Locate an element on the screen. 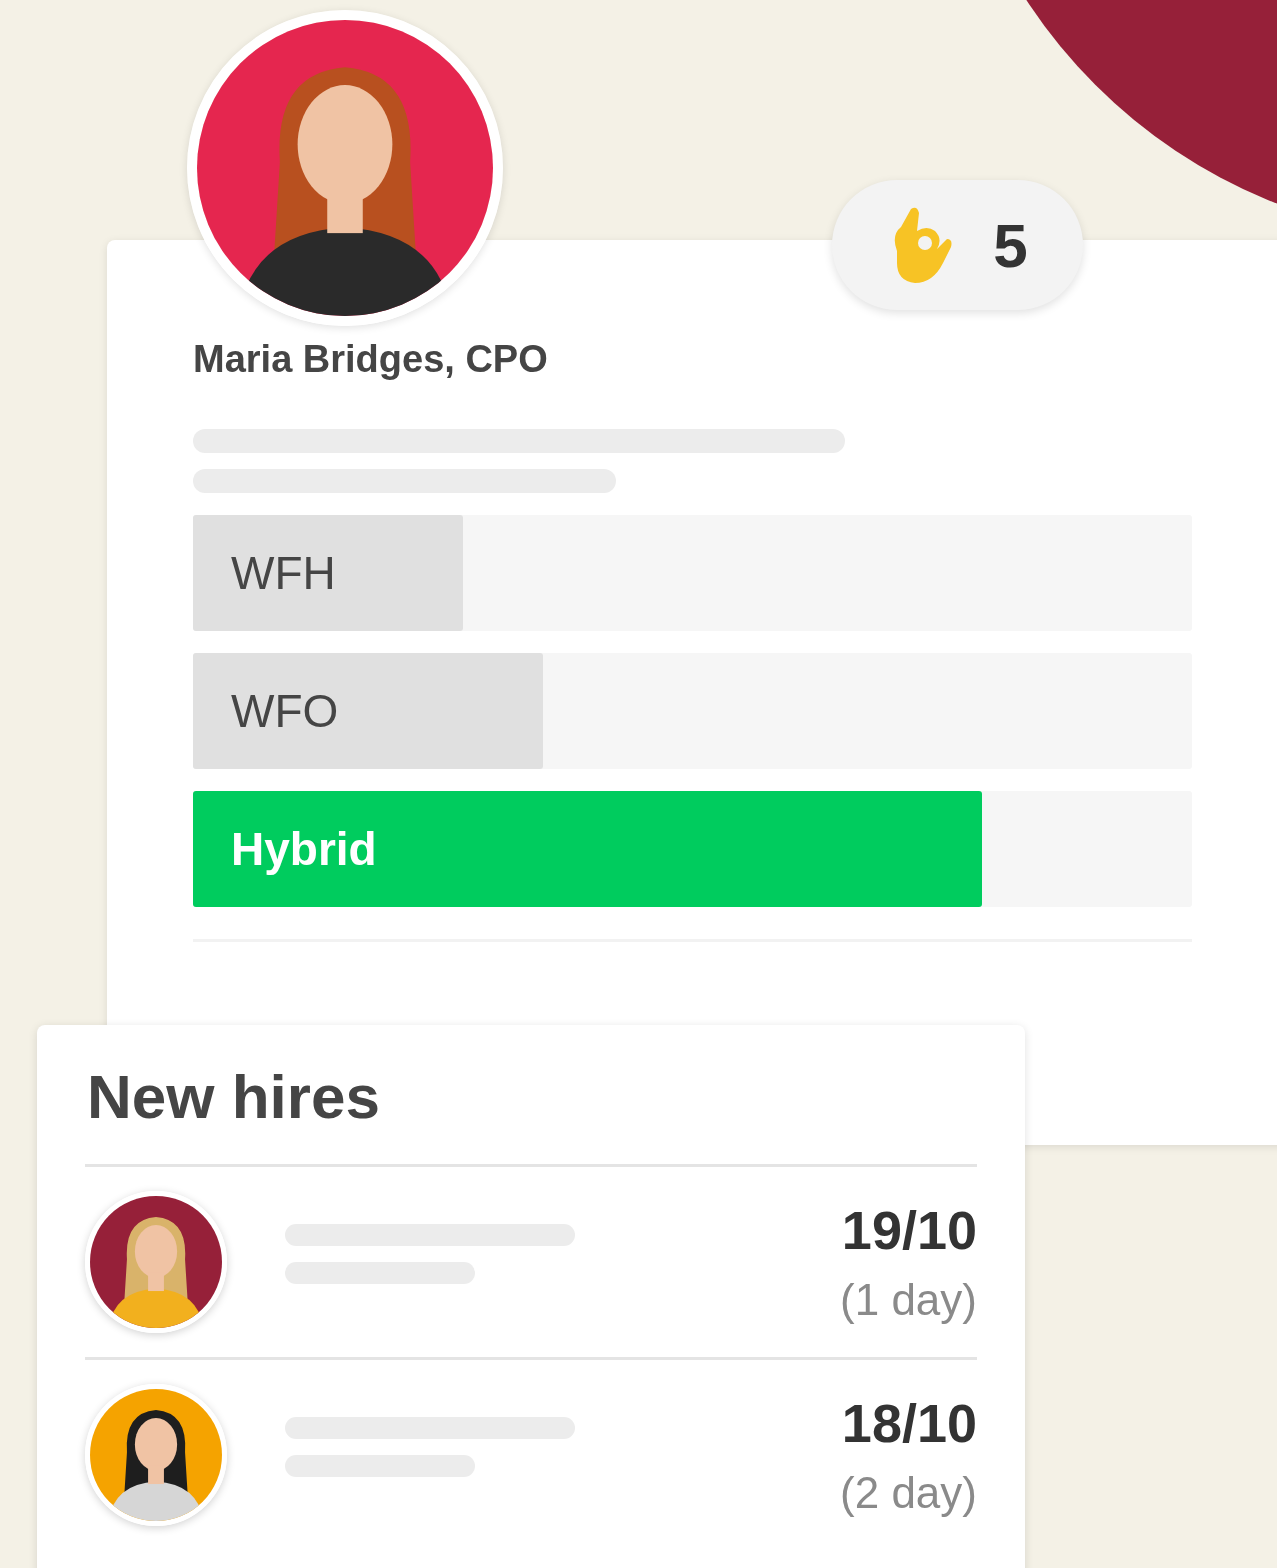  hire-date: 18/10 is located at coordinates (908, 1423).